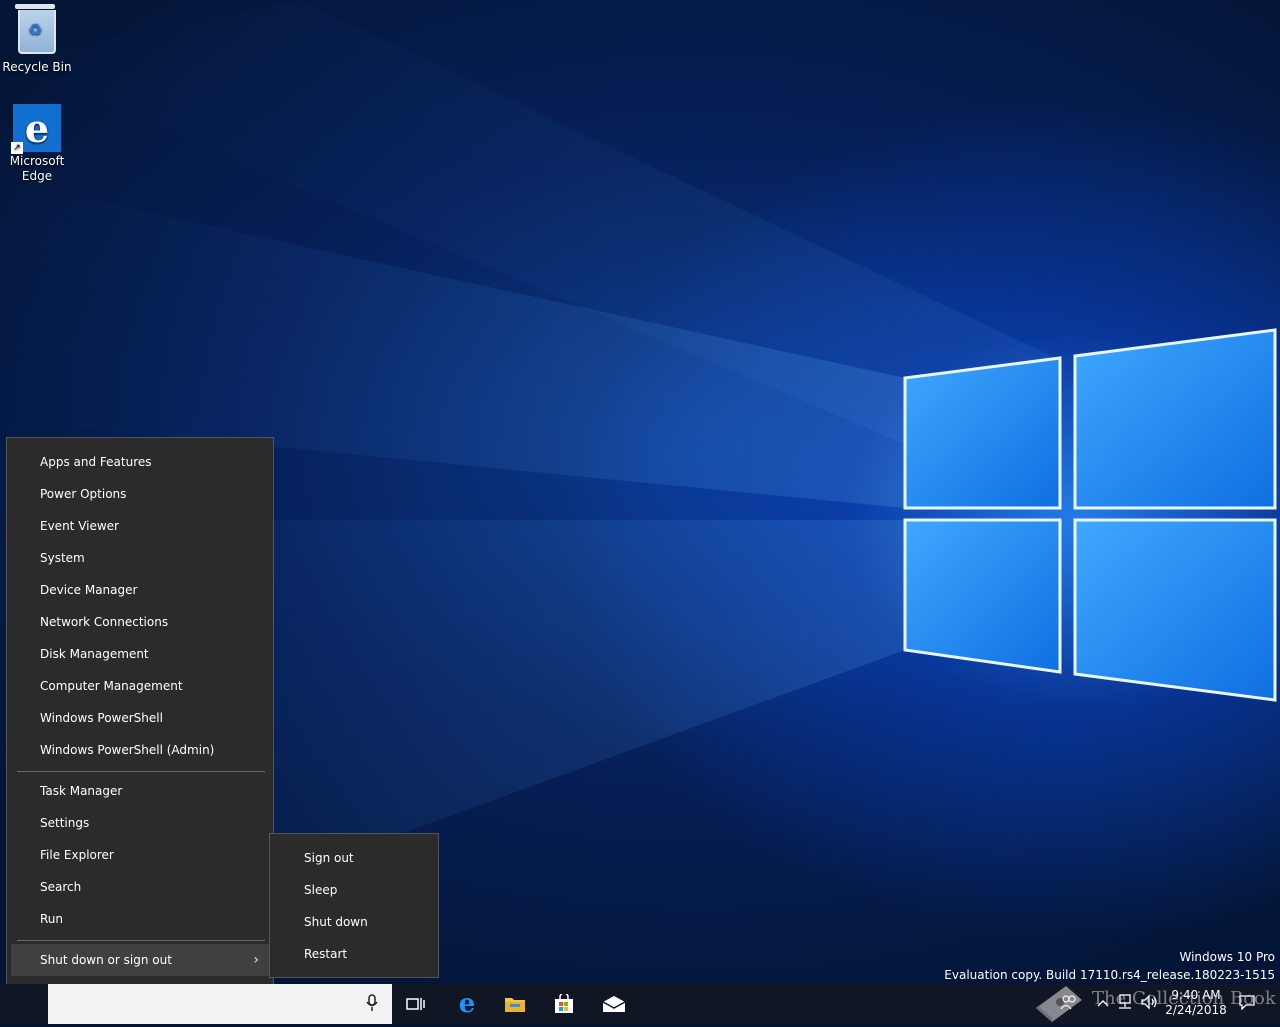  Describe the element at coordinates (354, 858) in the screenshot. I see `submenu-item-sign-out: Sign out` at that location.